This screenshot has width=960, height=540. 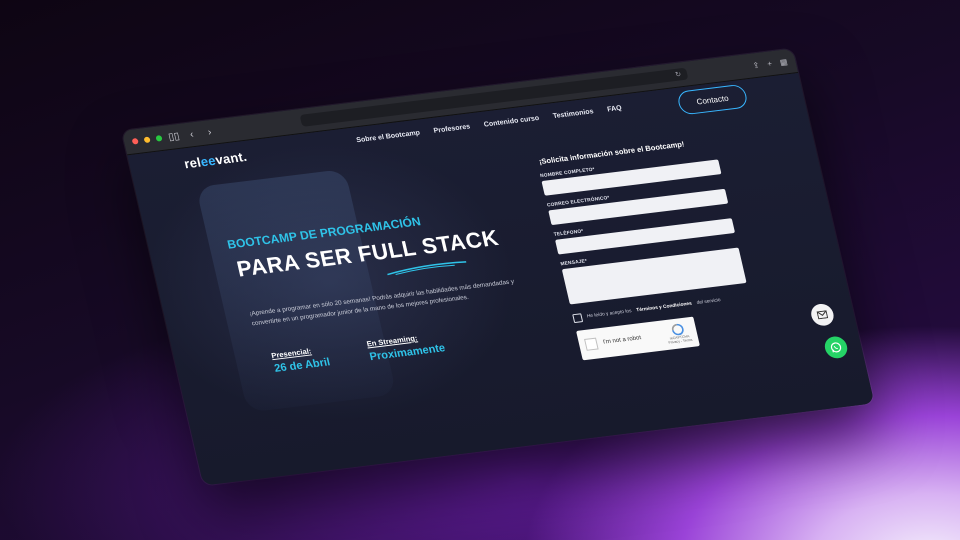 What do you see at coordinates (388, 137) in the screenshot?
I see `nav-link-sobre: Sobre el Bootcamp` at bounding box center [388, 137].